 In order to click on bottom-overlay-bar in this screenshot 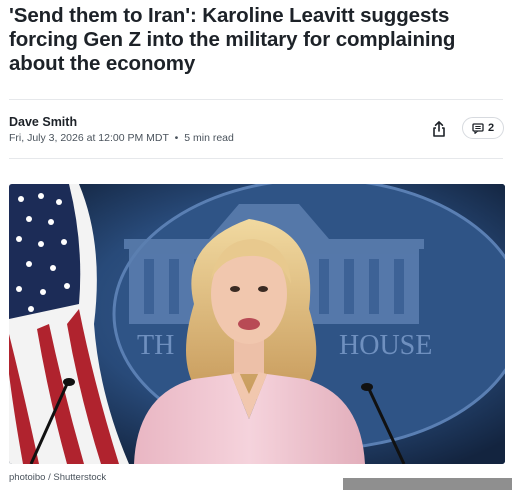, I will do `click(427, 484)`.